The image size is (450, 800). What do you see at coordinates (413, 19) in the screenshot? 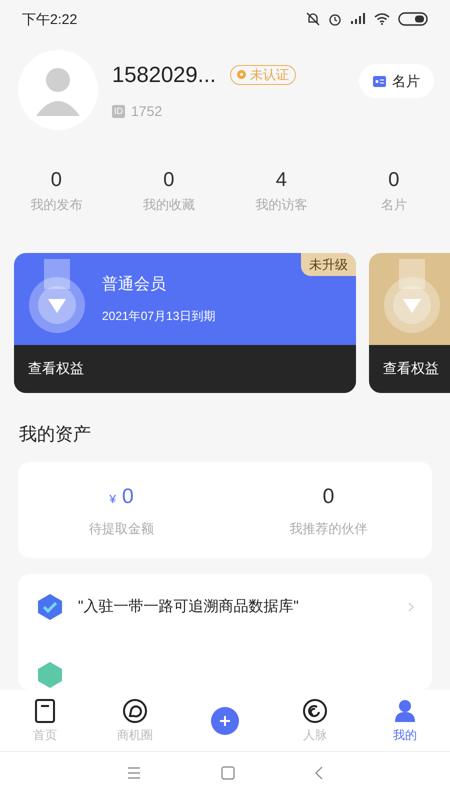
I see `battery-icon` at bounding box center [413, 19].